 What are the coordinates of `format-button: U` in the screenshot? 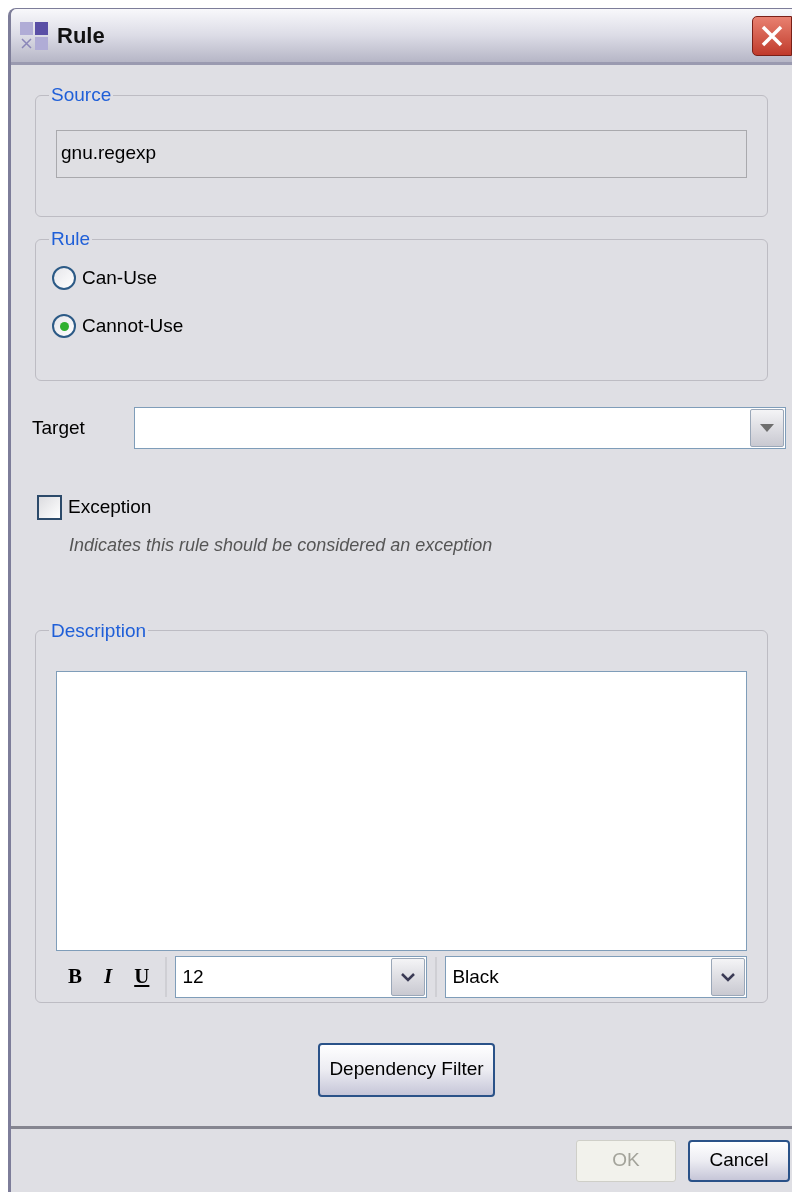 It's located at (142, 977).